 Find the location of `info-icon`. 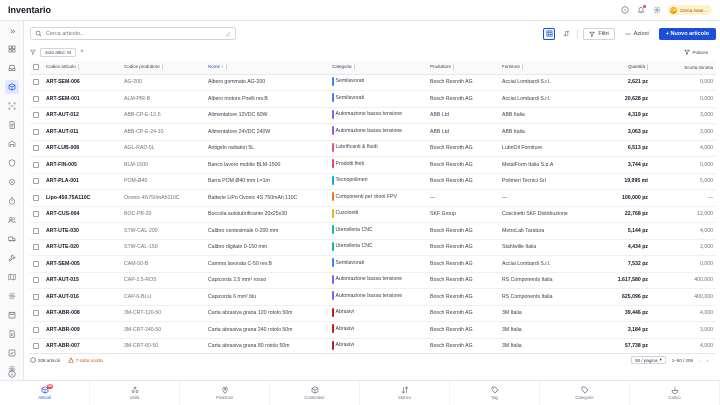

info-icon is located at coordinates (12, 374).